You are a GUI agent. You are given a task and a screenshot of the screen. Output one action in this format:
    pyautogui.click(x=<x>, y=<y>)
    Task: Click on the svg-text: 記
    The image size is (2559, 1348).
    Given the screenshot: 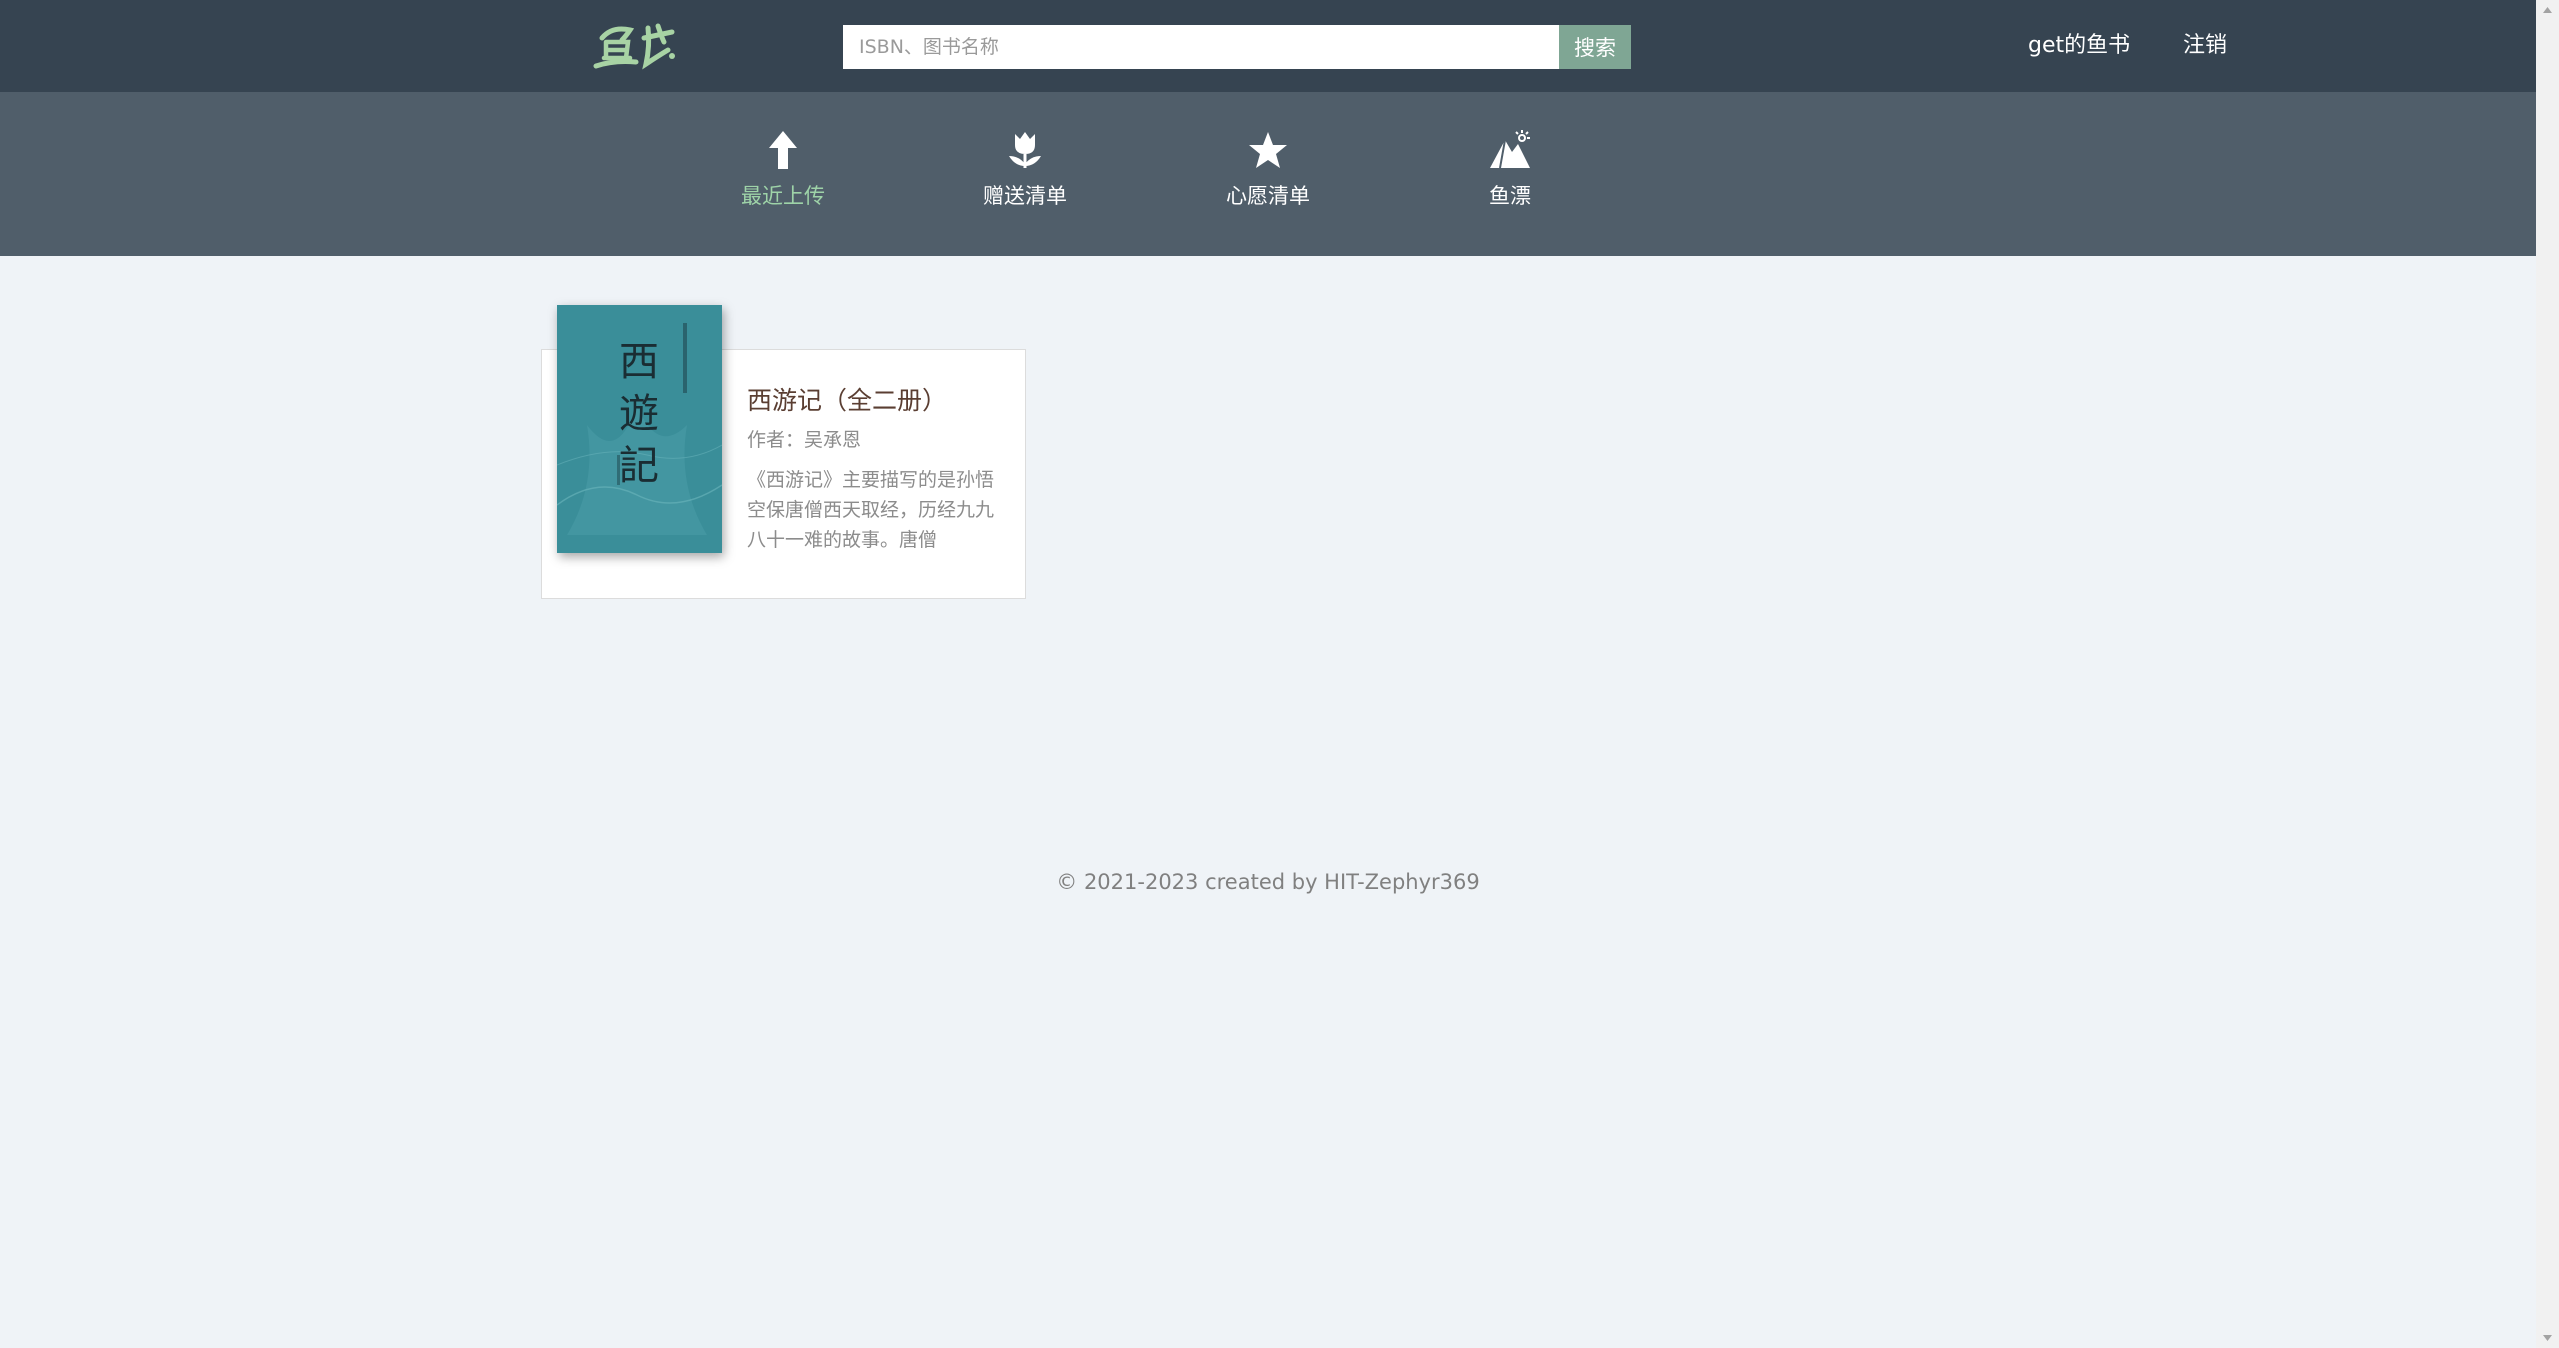 What is the action you would take?
    pyautogui.click(x=639, y=466)
    